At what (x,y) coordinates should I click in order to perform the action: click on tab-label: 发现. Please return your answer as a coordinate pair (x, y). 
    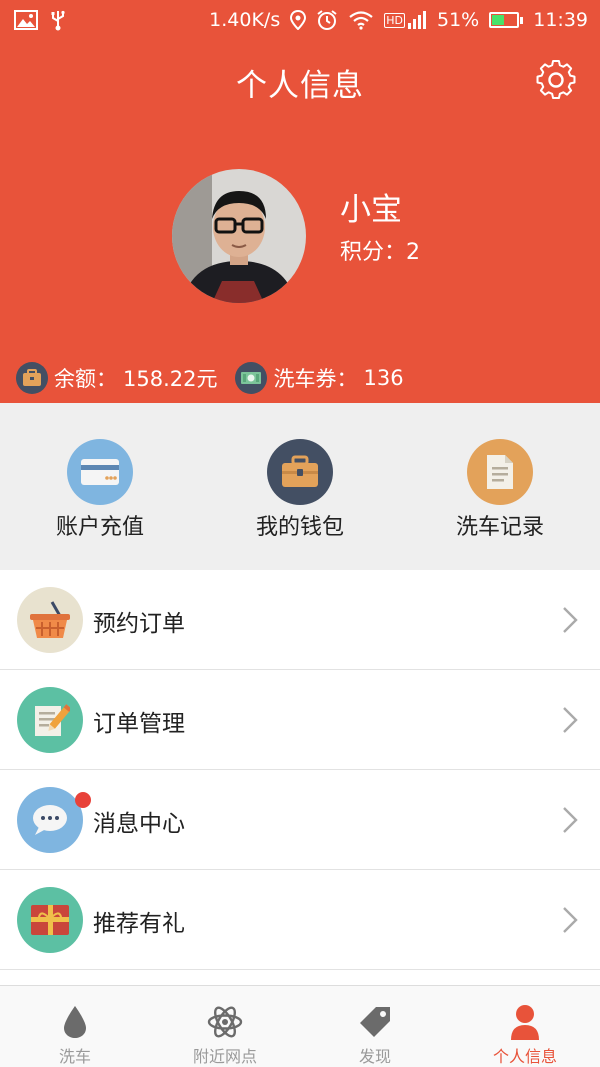
    Looking at the image, I should click on (374, 1056).